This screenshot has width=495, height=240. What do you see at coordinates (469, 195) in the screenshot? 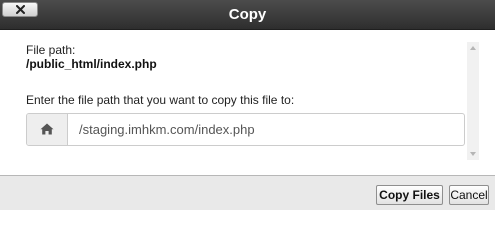
I see `cancel-button: Cancel` at bounding box center [469, 195].